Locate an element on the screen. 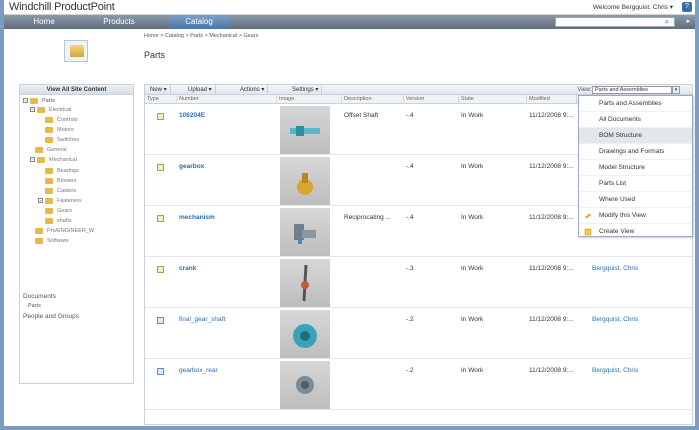  tree-item: Switches is located at coordinates (62, 140).